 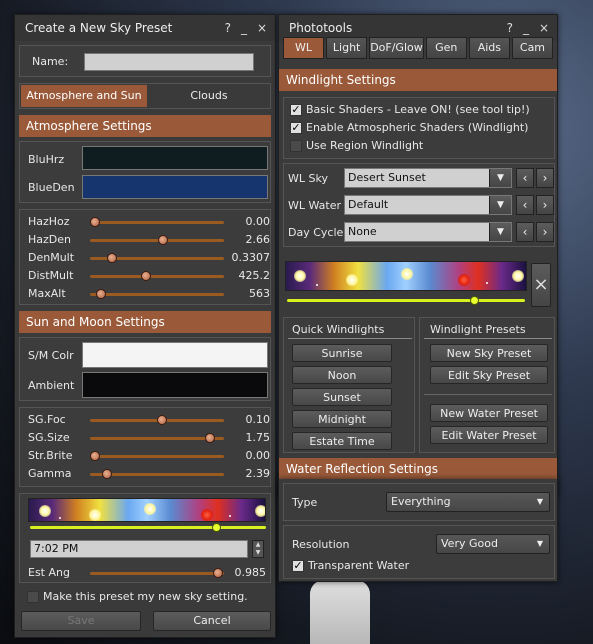 I want to click on combo-label: WL Water, so click(x=315, y=205).